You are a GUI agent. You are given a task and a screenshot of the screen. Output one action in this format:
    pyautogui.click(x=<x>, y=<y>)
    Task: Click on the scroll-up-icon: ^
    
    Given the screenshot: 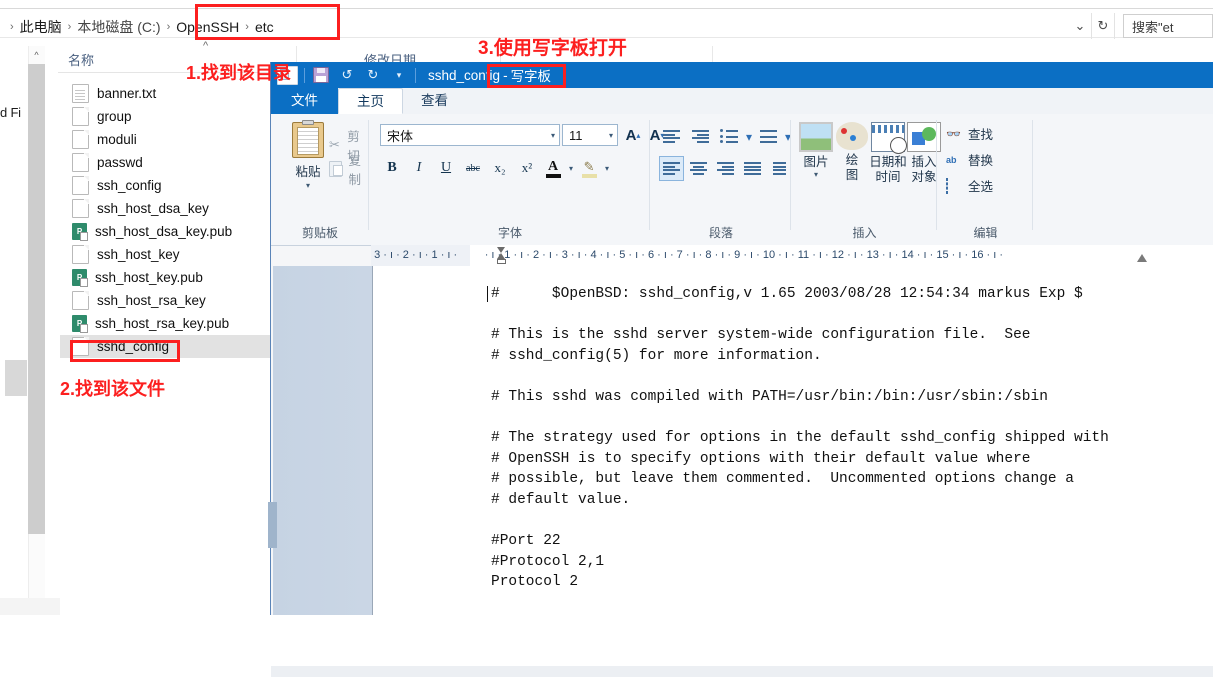 What is the action you would take?
    pyautogui.click(x=36, y=55)
    